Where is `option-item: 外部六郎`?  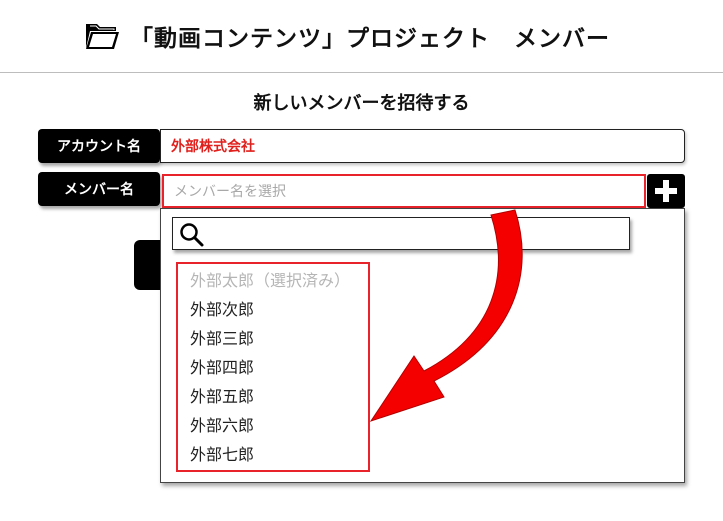
option-item: 外部六郎 is located at coordinates (270, 425).